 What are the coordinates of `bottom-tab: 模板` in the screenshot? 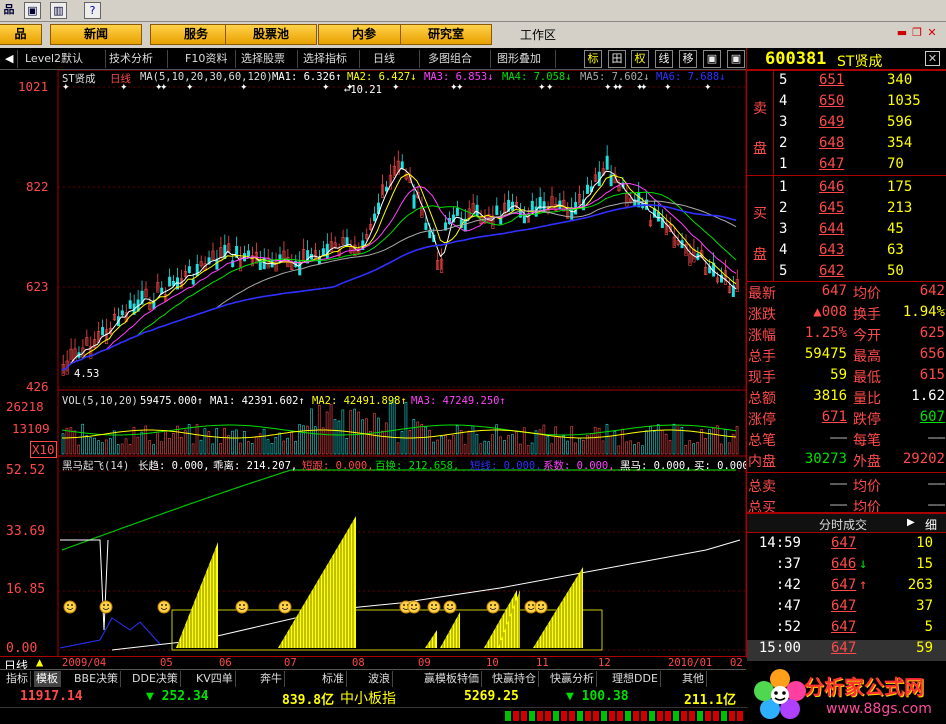 It's located at (47, 679).